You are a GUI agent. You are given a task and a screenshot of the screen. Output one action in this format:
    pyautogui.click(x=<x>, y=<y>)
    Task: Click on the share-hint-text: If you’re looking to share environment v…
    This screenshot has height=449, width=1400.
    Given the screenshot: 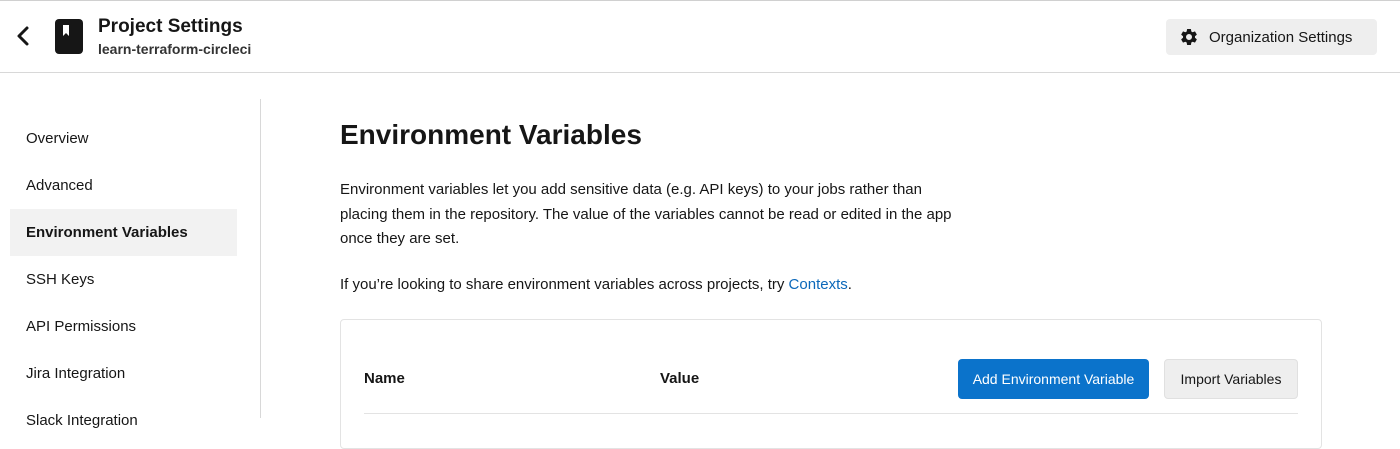 What is the action you would take?
    pyautogui.click(x=564, y=284)
    